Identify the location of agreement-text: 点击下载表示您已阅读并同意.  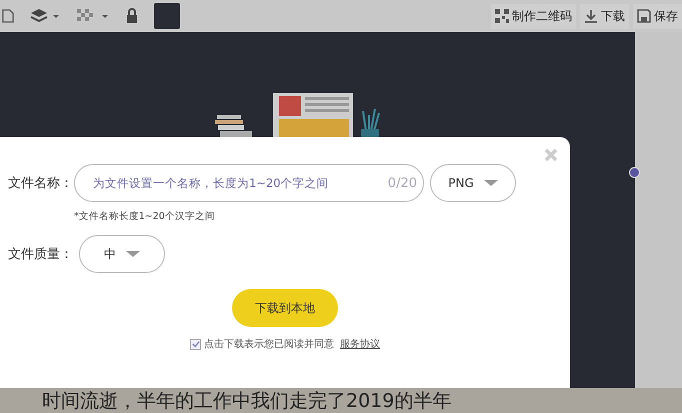
(269, 344).